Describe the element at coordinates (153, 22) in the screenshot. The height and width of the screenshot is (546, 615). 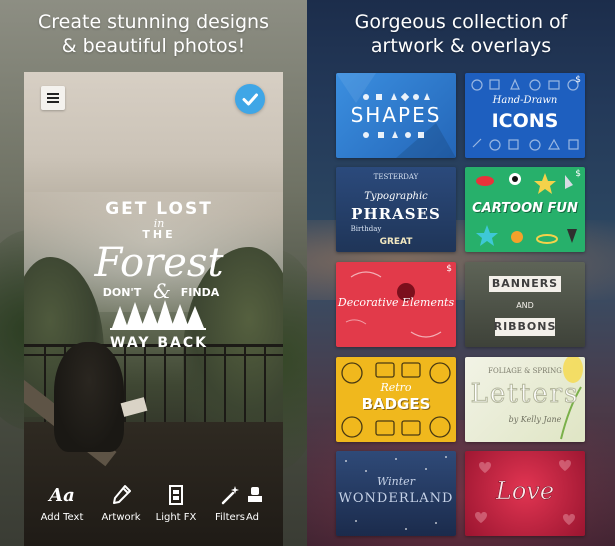
I see `left-headline-line1: Create stunning designs` at that location.